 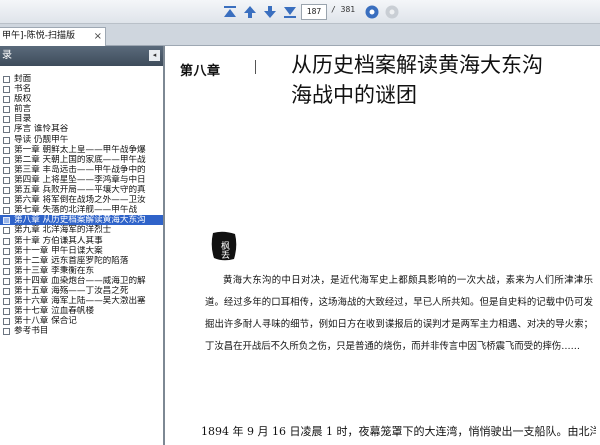 What do you see at coordinates (343, 9) in the screenshot?
I see `page-total: / 381` at bounding box center [343, 9].